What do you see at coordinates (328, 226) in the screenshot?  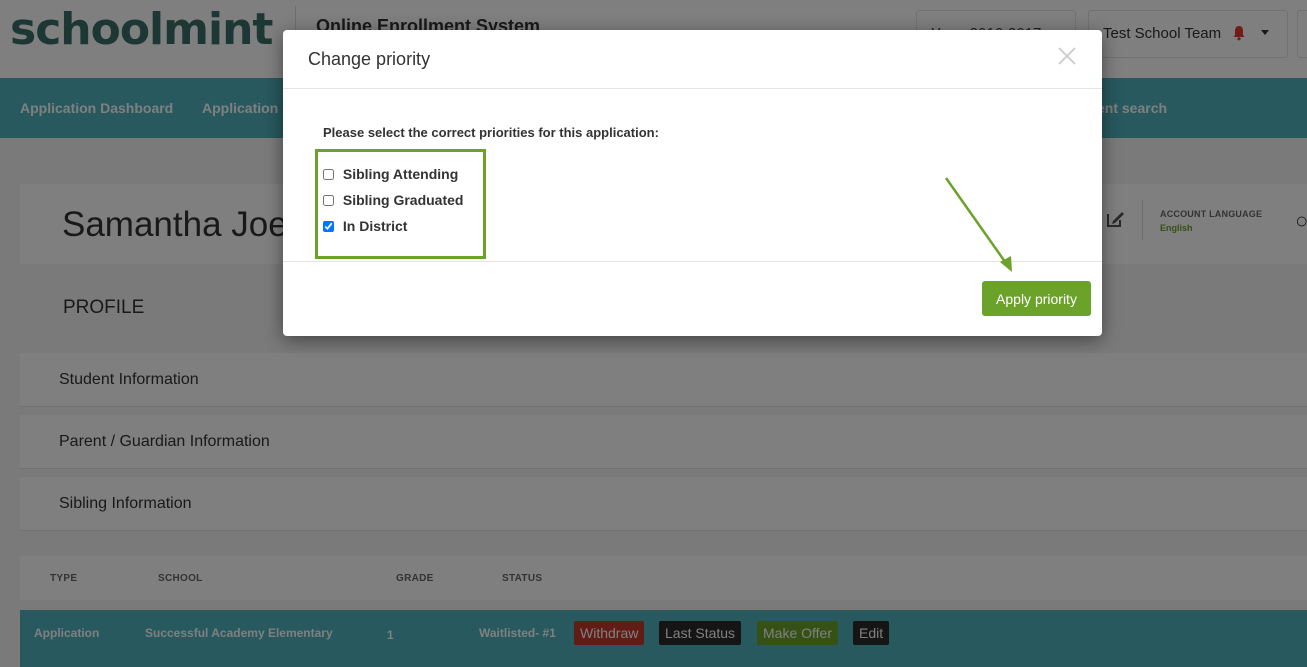 I see `in-district-checkbox` at bounding box center [328, 226].